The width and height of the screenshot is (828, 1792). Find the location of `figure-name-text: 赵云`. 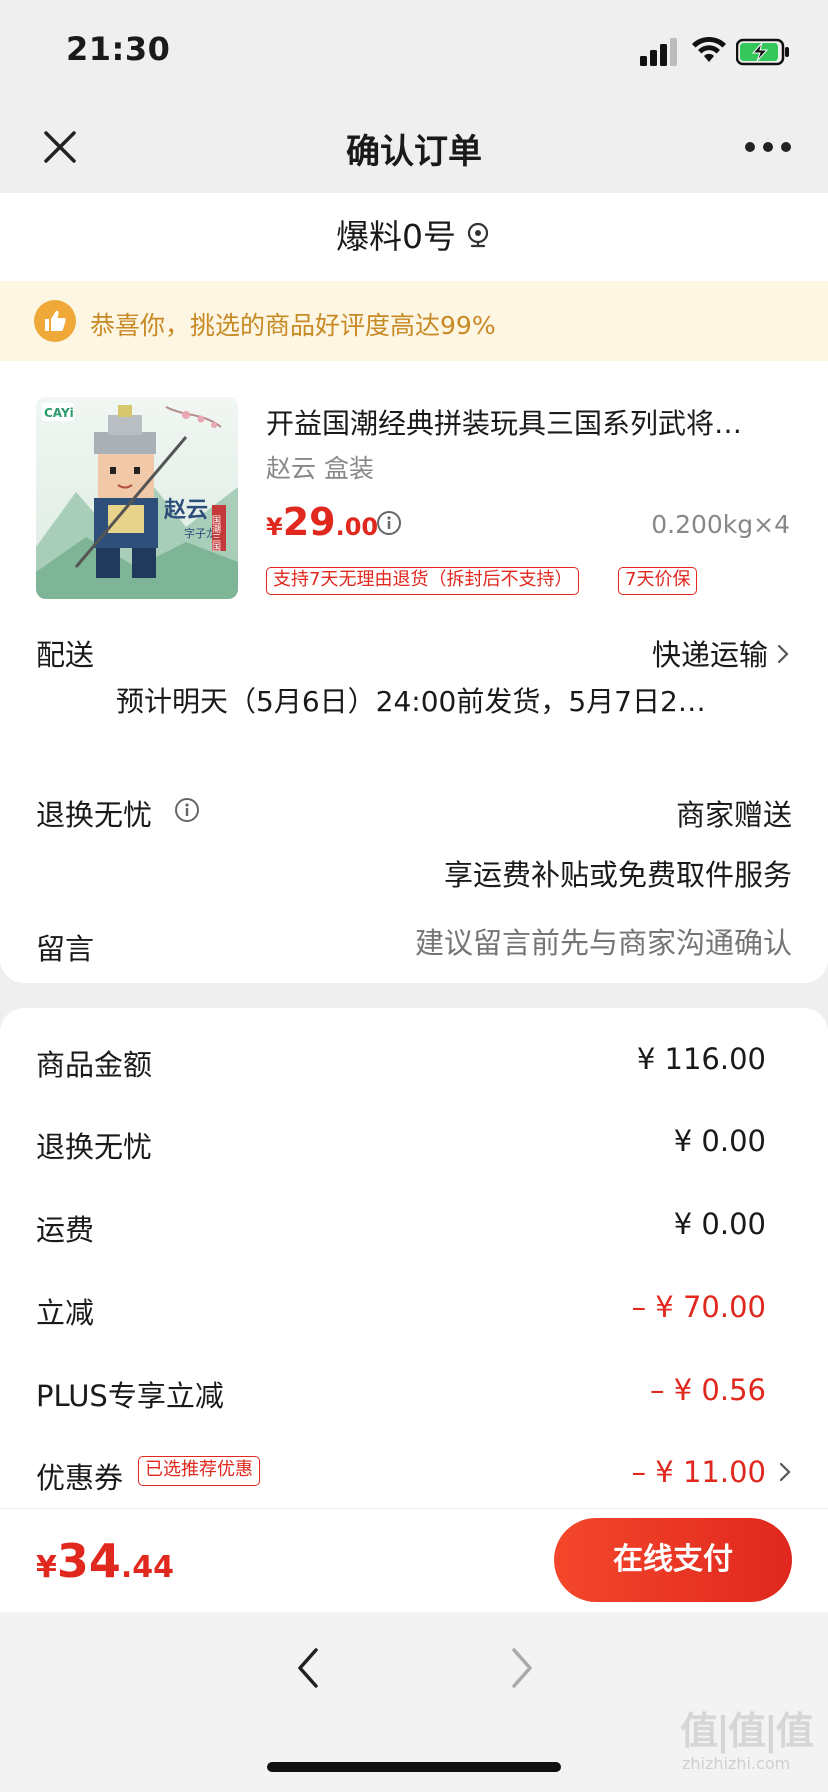

figure-name-text: 赵云 is located at coordinates (185, 510).